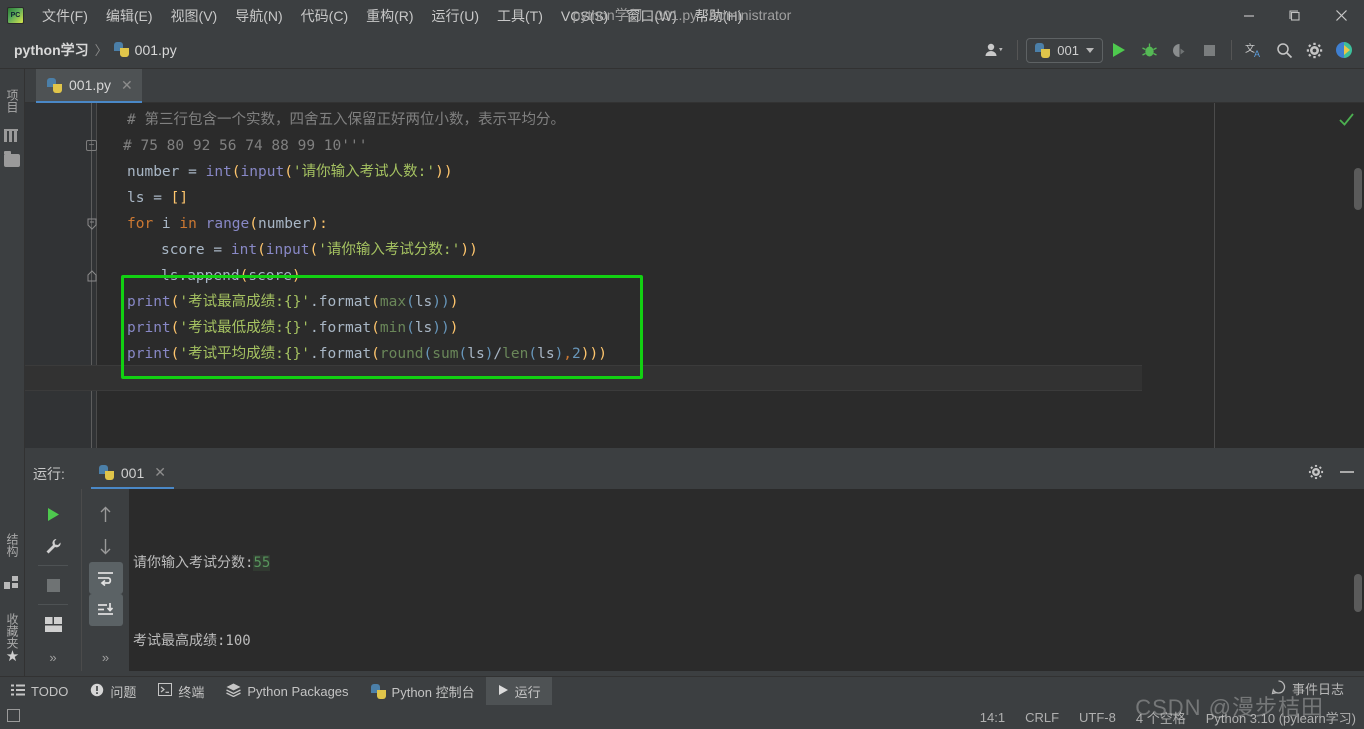  I want to click on structure-icon, so click(12, 582).